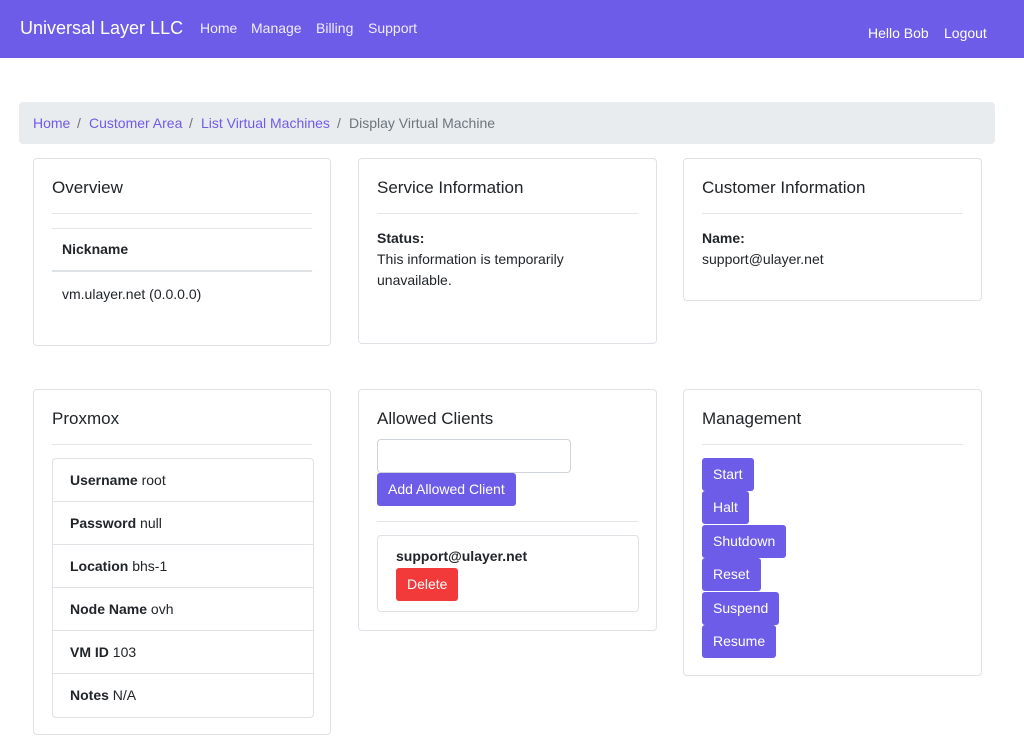 The height and width of the screenshot is (743, 1024). What do you see at coordinates (427, 584) in the screenshot?
I see `delete-client-button: Delete` at bounding box center [427, 584].